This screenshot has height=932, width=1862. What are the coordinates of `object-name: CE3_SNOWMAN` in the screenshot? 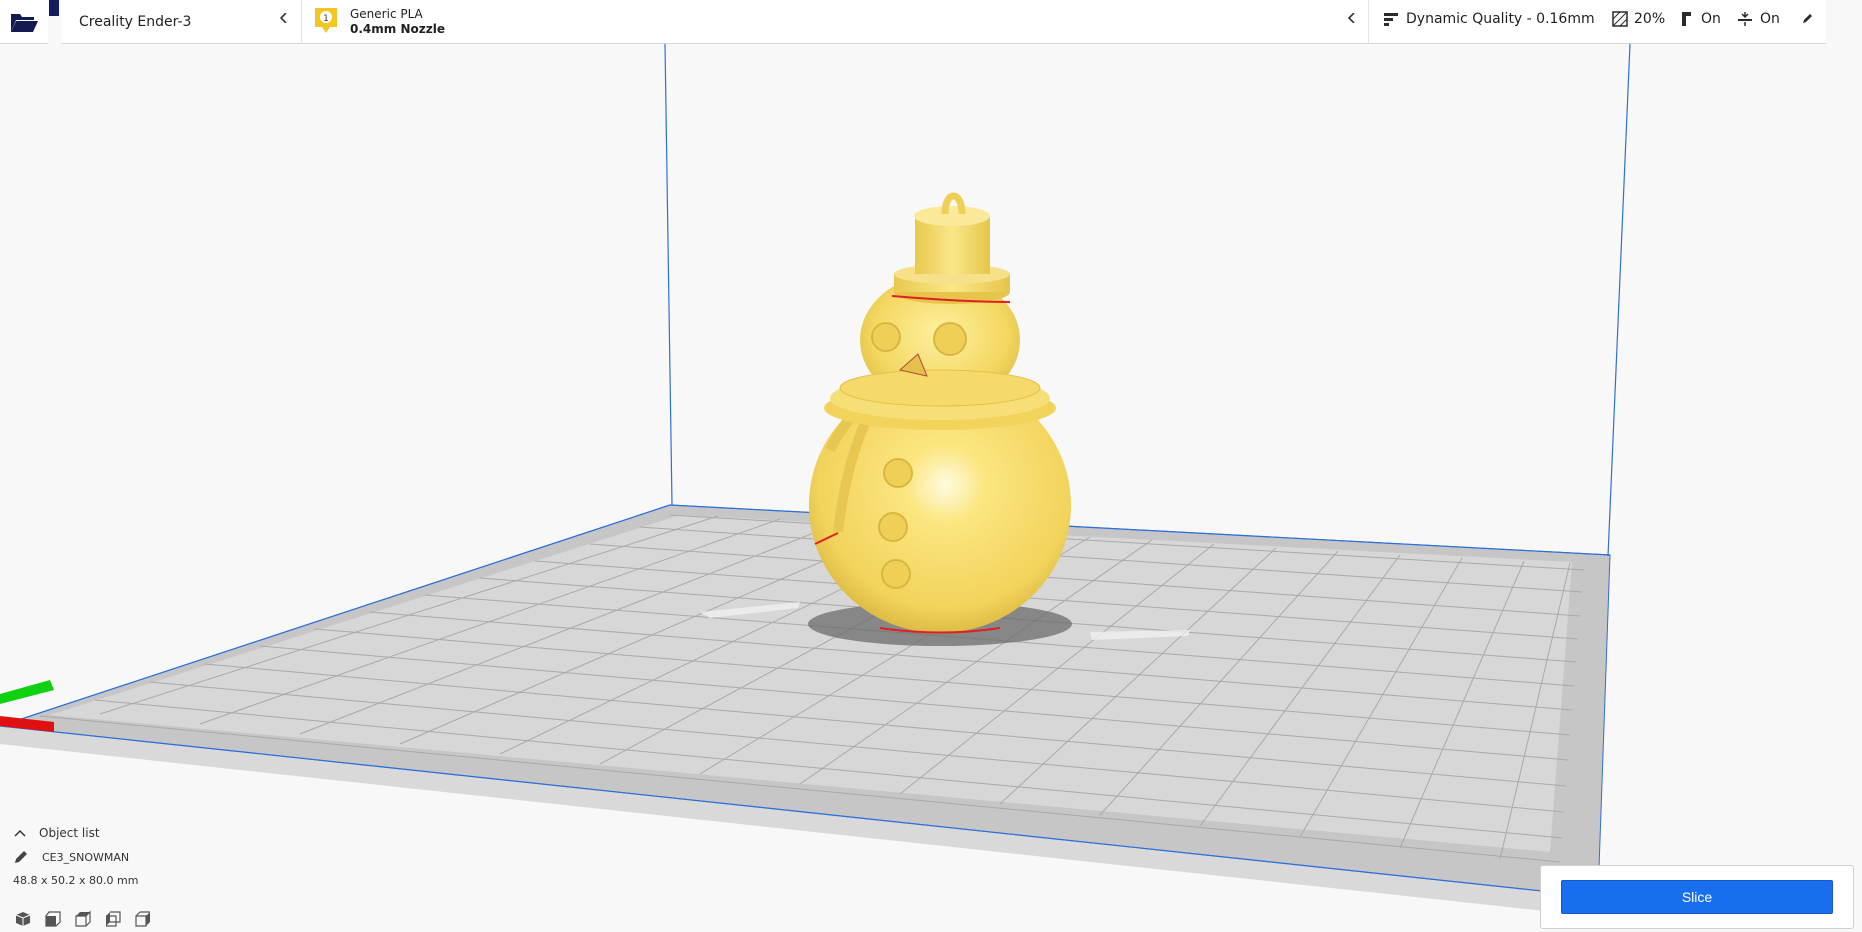 It's located at (86, 857).